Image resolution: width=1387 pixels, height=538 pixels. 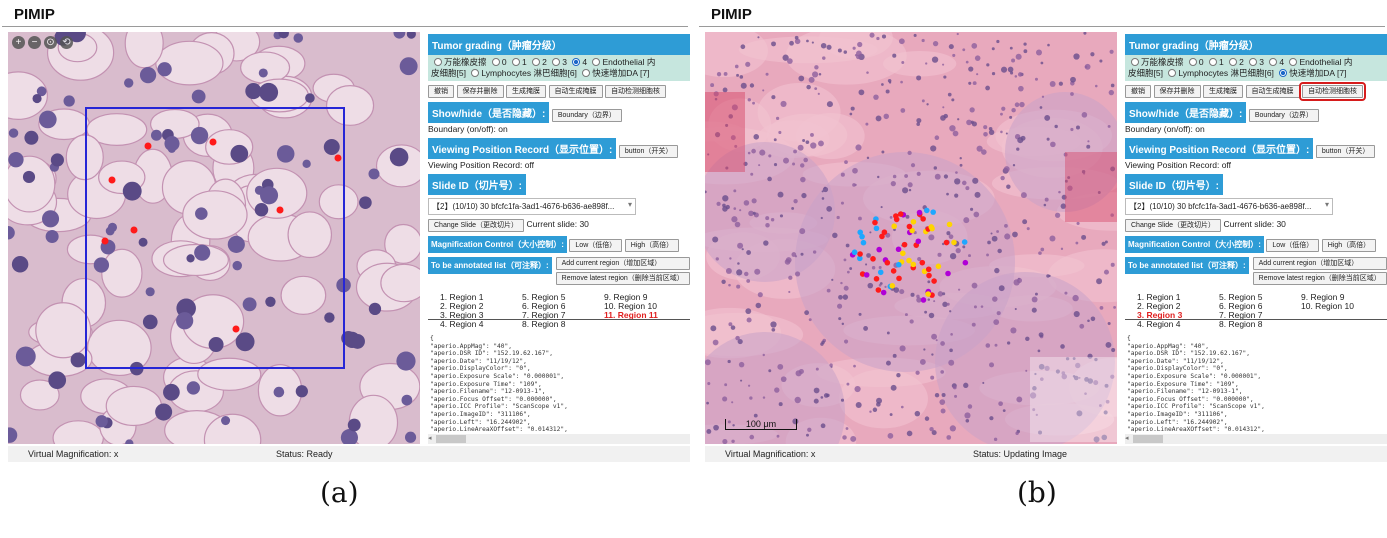 What do you see at coordinates (50, 42) in the screenshot?
I see `home-icon: ⊙` at bounding box center [50, 42].